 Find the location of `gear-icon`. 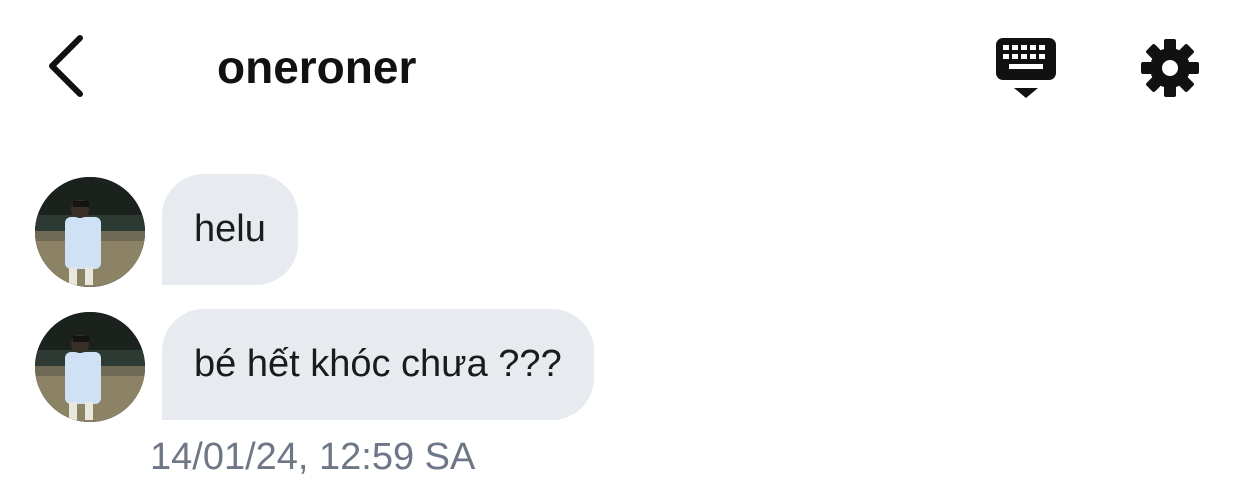

gear-icon is located at coordinates (1170, 68).